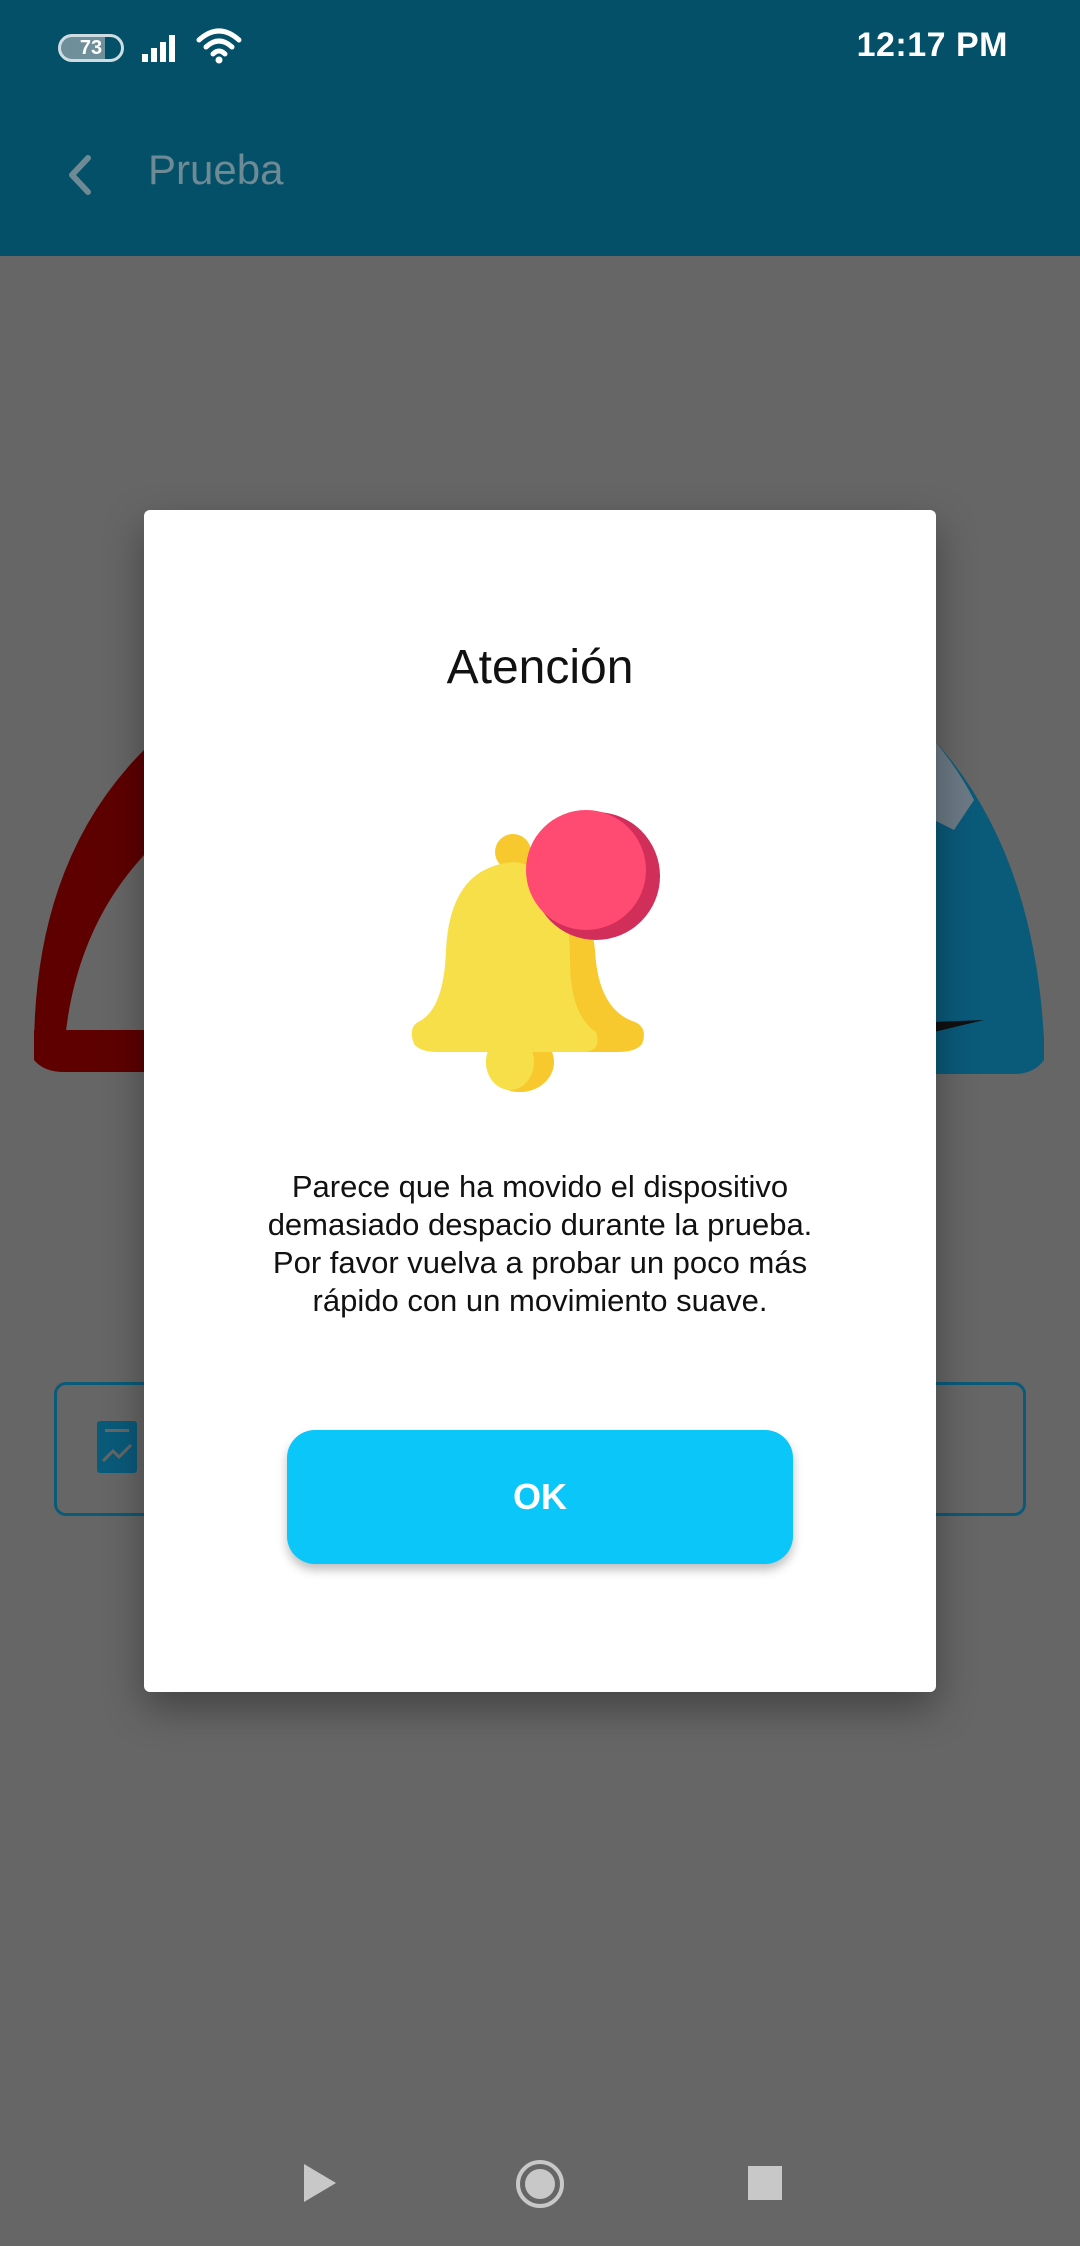  Describe the element at coordinates (117, 1447) in the screenshot. I see `report-chart-icon` at that location.